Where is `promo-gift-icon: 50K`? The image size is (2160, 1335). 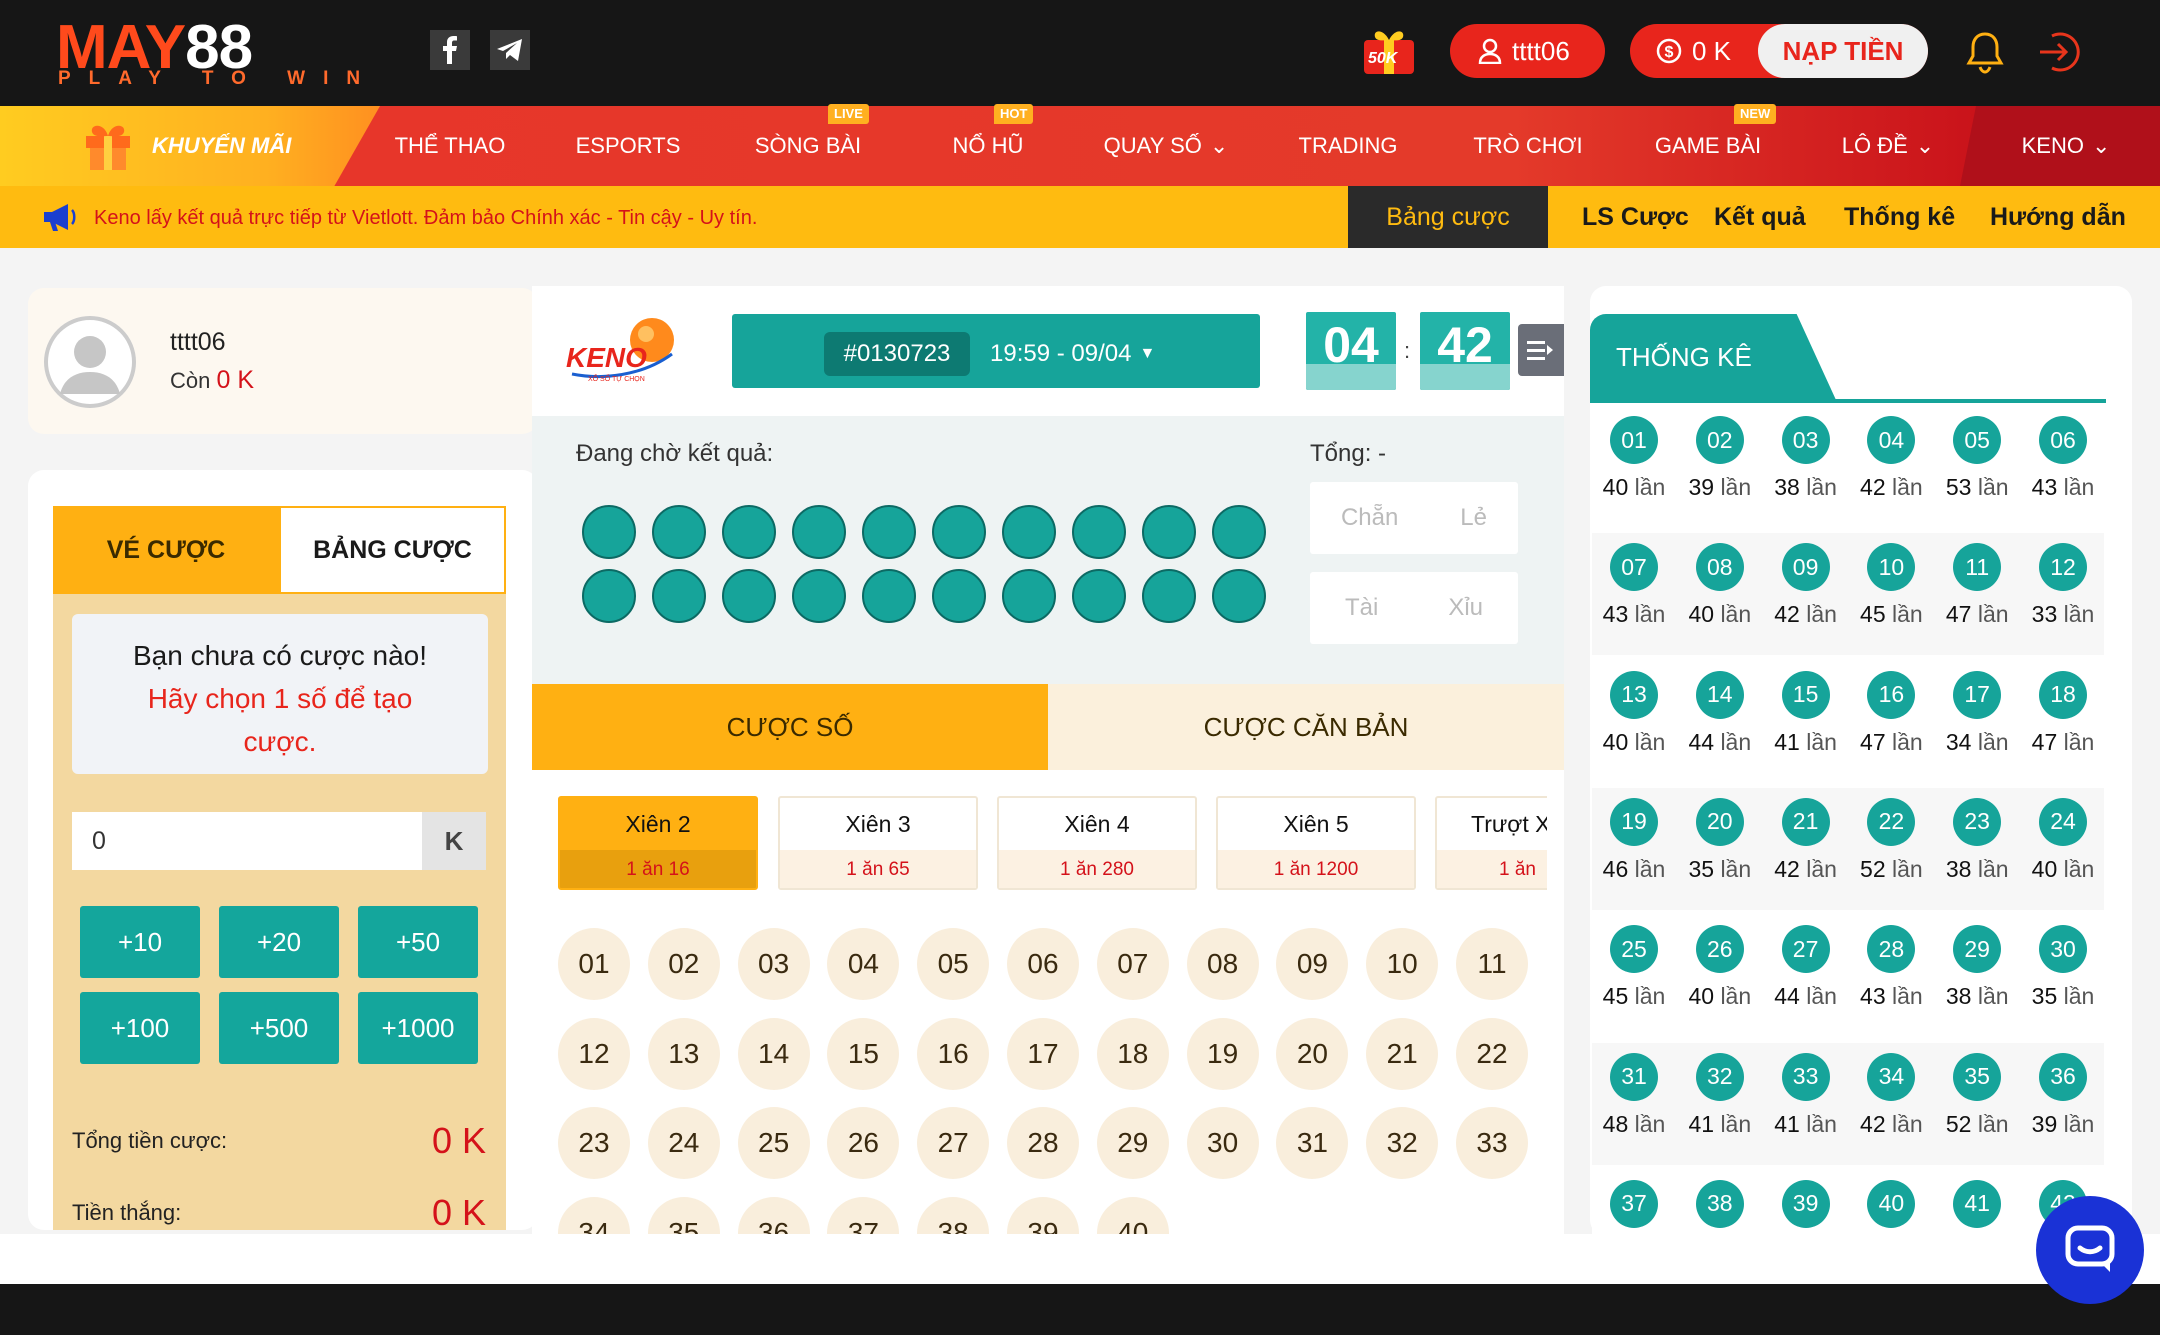
promo-gift-icon: 50K is located at coordinates (1389, 50).